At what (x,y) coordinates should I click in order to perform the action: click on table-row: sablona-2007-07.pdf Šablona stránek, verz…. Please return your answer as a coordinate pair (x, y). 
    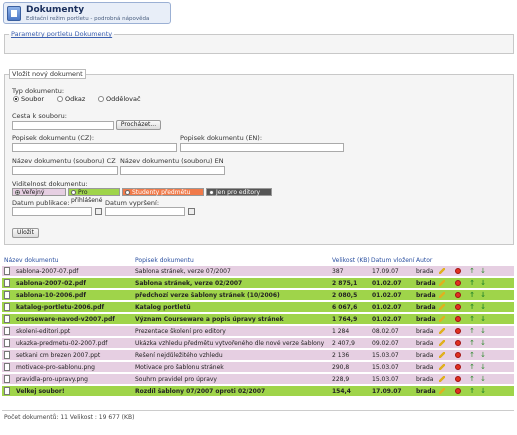
    Looking at the image, I should click on (258, 271).